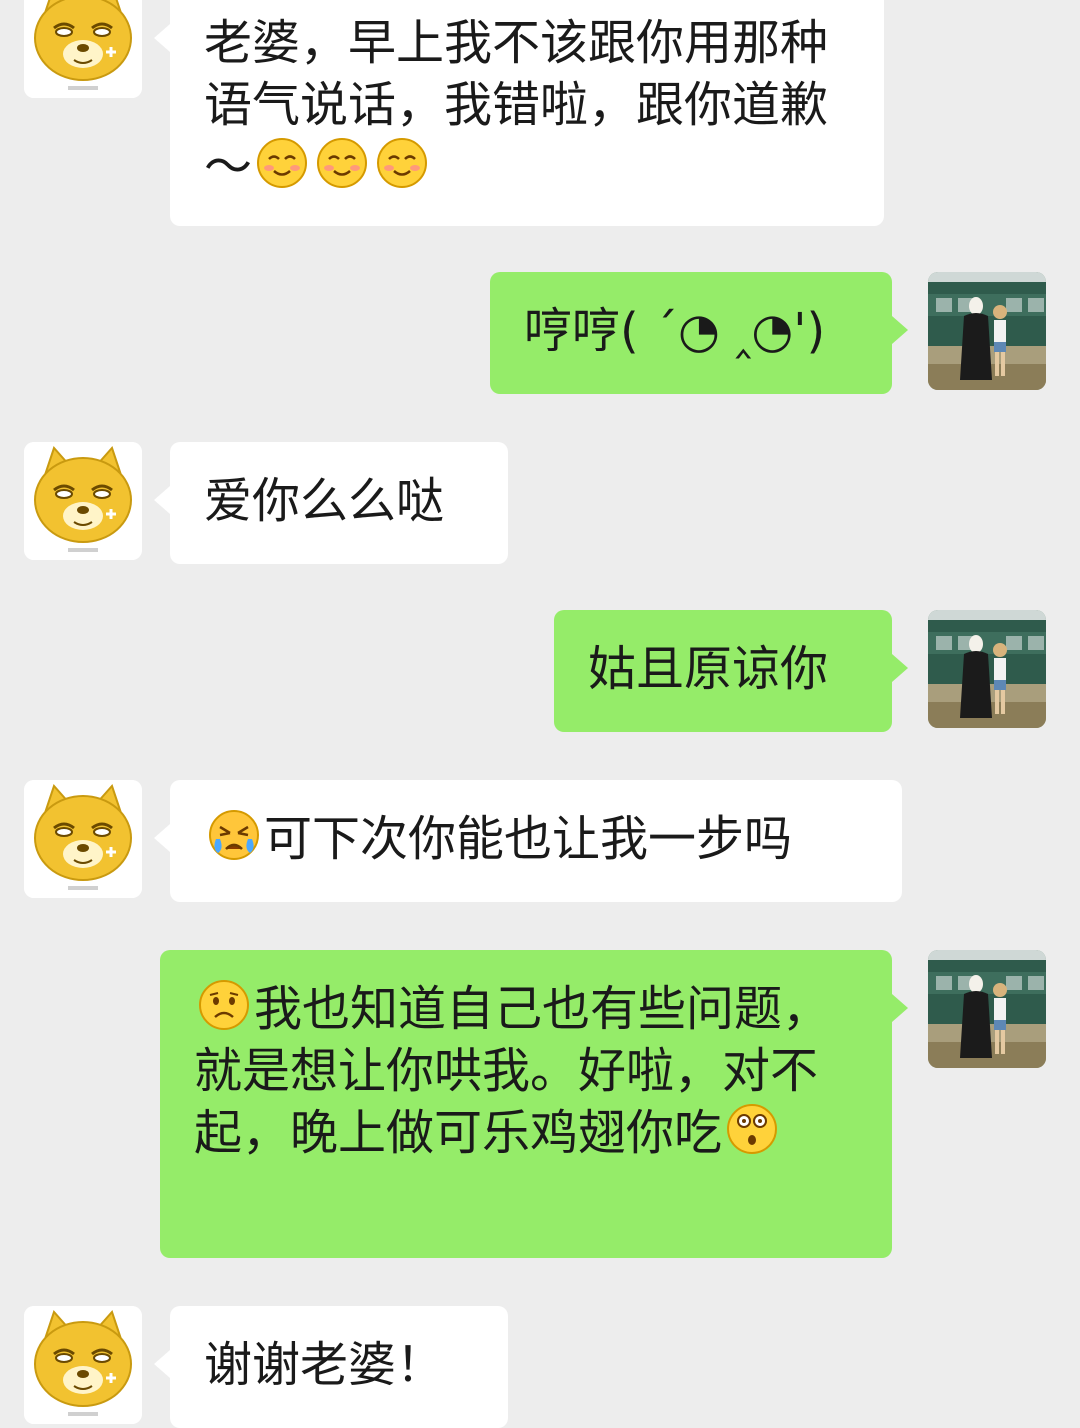 Image resolution: width=1080 pixels, height=1428 pixels. What do you see at coordinates (324, 501) in the screenshot?
I see `message-text: 爱你么么哒` at bounding box center [324, 501].